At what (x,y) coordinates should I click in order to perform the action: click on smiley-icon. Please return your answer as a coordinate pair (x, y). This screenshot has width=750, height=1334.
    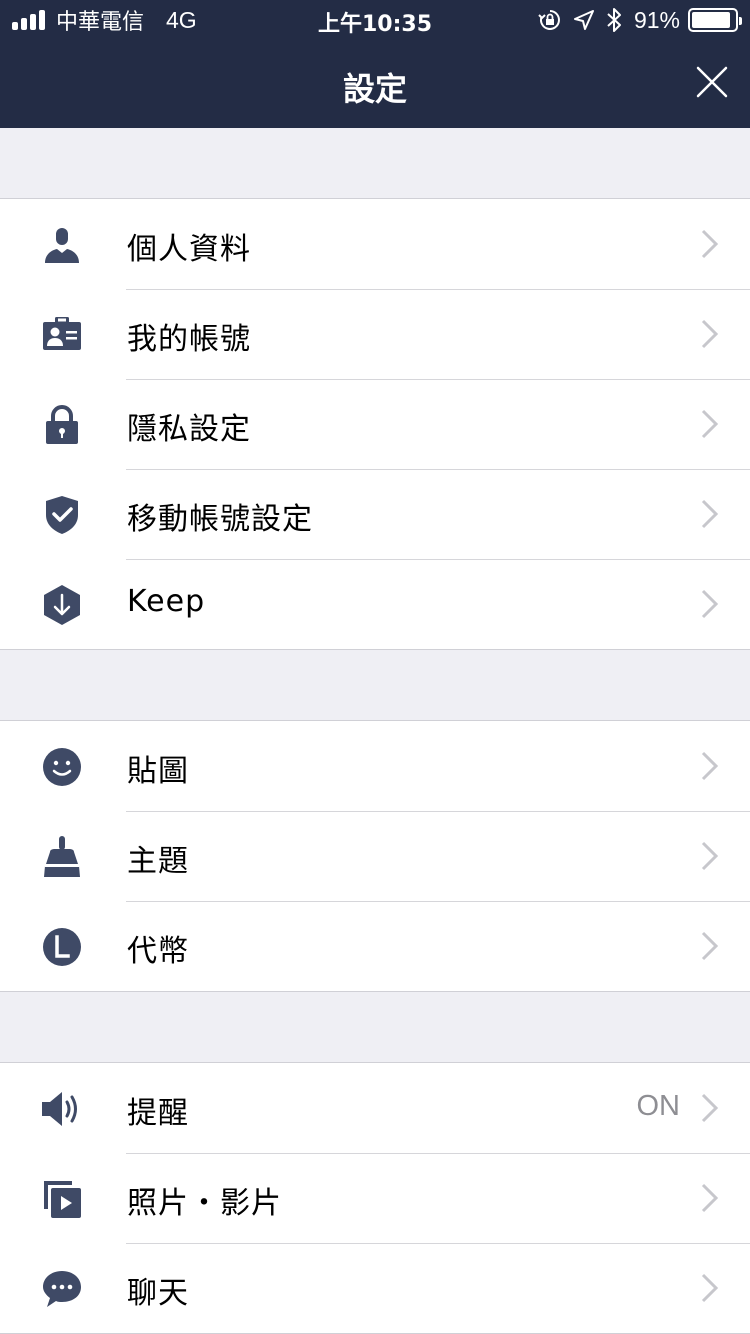
    Looking at the image, I should click on (62, 767).